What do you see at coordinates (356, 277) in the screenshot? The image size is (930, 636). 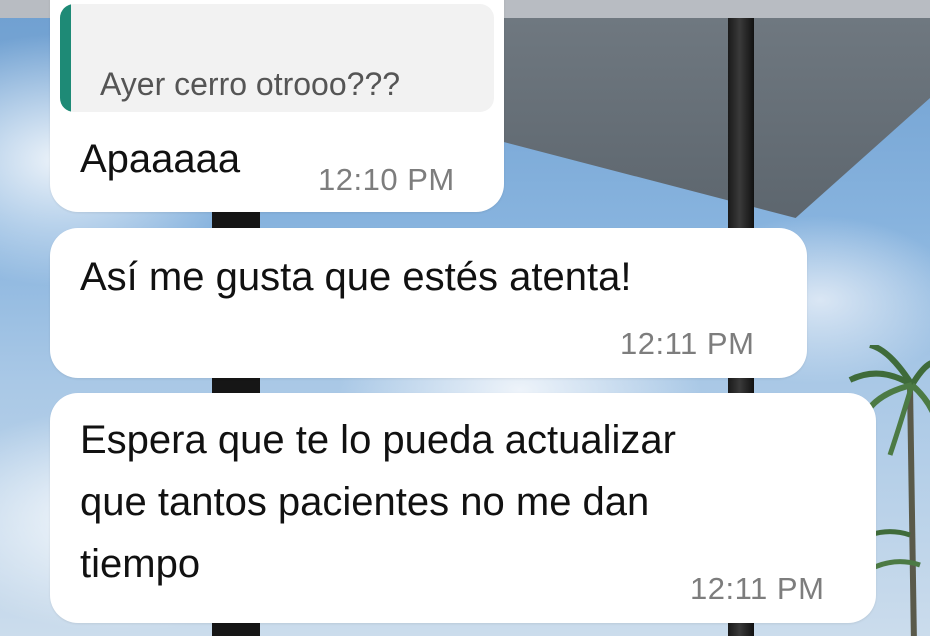 I see `message-text: Así me gusta que estés atenta!` at bounding box center [356, 277].